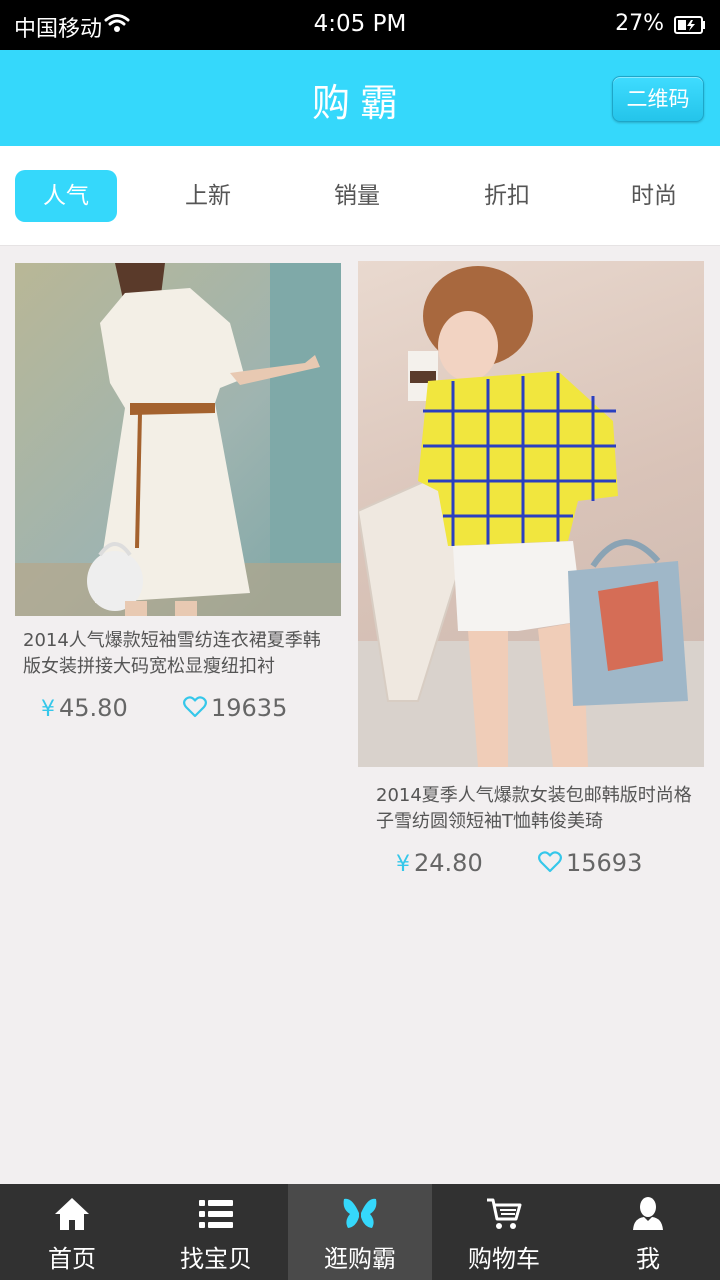  I want to click on nav-label: 逛购霸, so click(360, 1259).